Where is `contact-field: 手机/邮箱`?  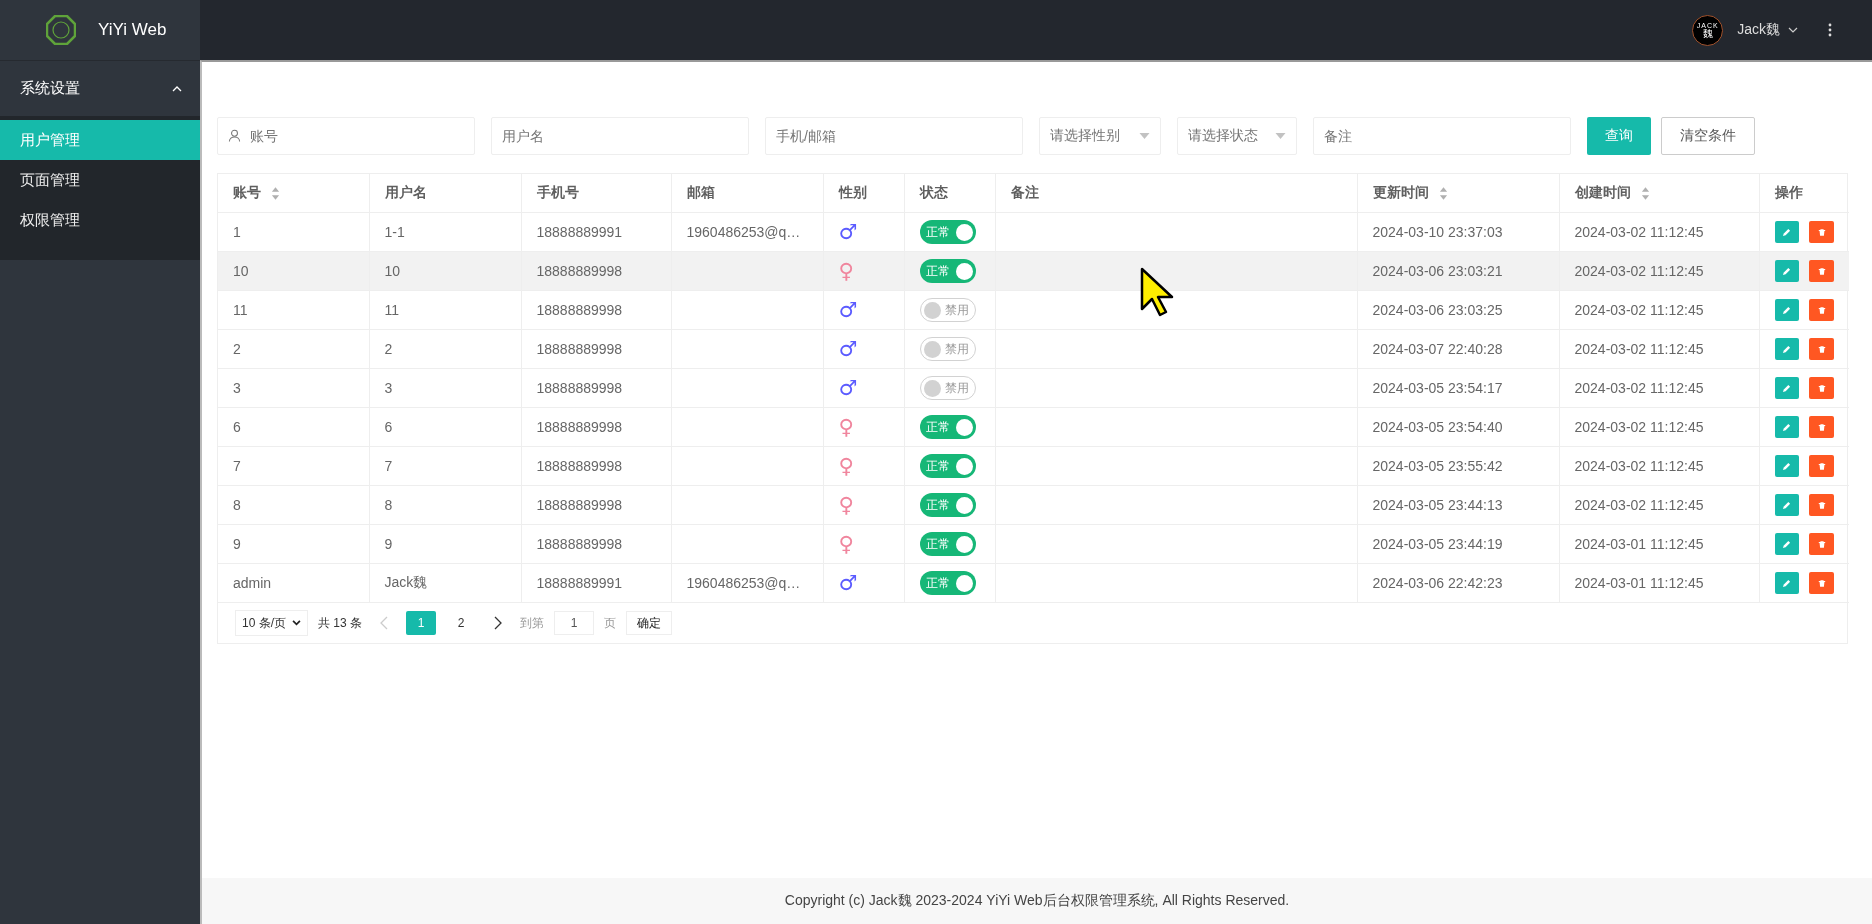
contact-field: 手机/邮箱 is located at coordinates (894, 136).